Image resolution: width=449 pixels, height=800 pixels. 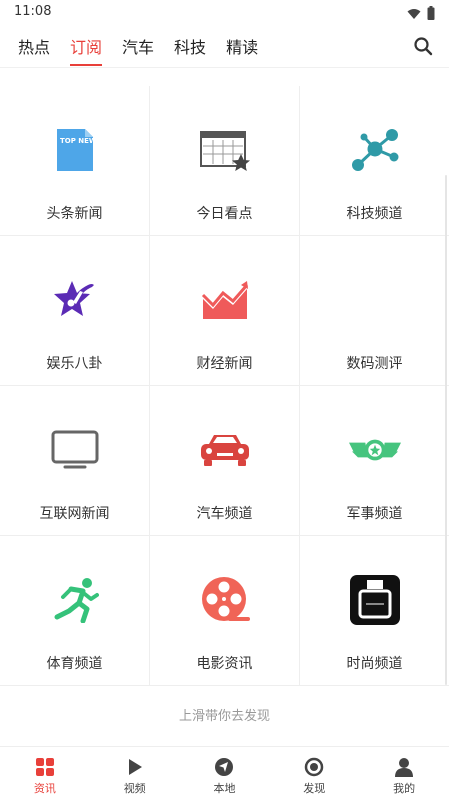 What do you see at coordinates (45, 767) in the screenshot?
I see `grid-icon` at bounding box center [45, 767].